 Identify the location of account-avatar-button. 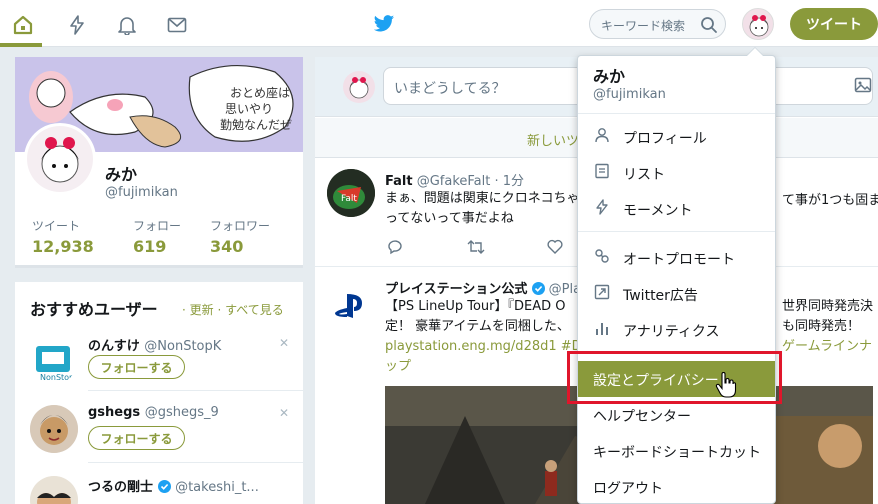
(758, 24).